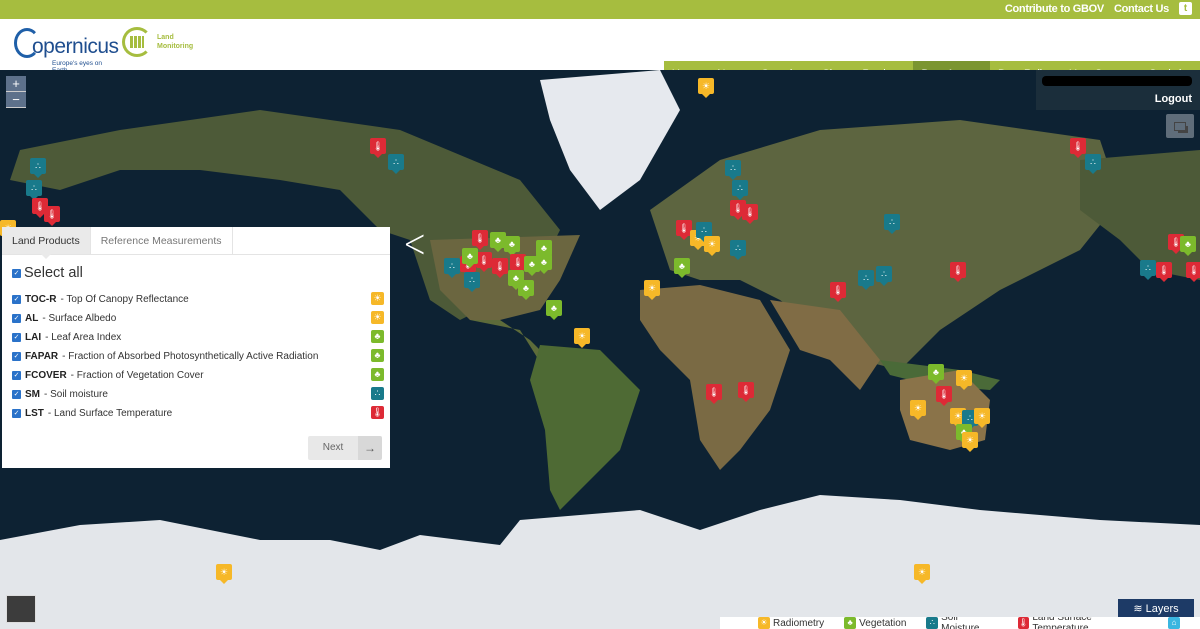 The width and height of the screenshot is (1200, 629). Describe the element at coordinates (1054, 9) in the screenshot. I see `contribute-link: Contribute to GBOV` at that location.